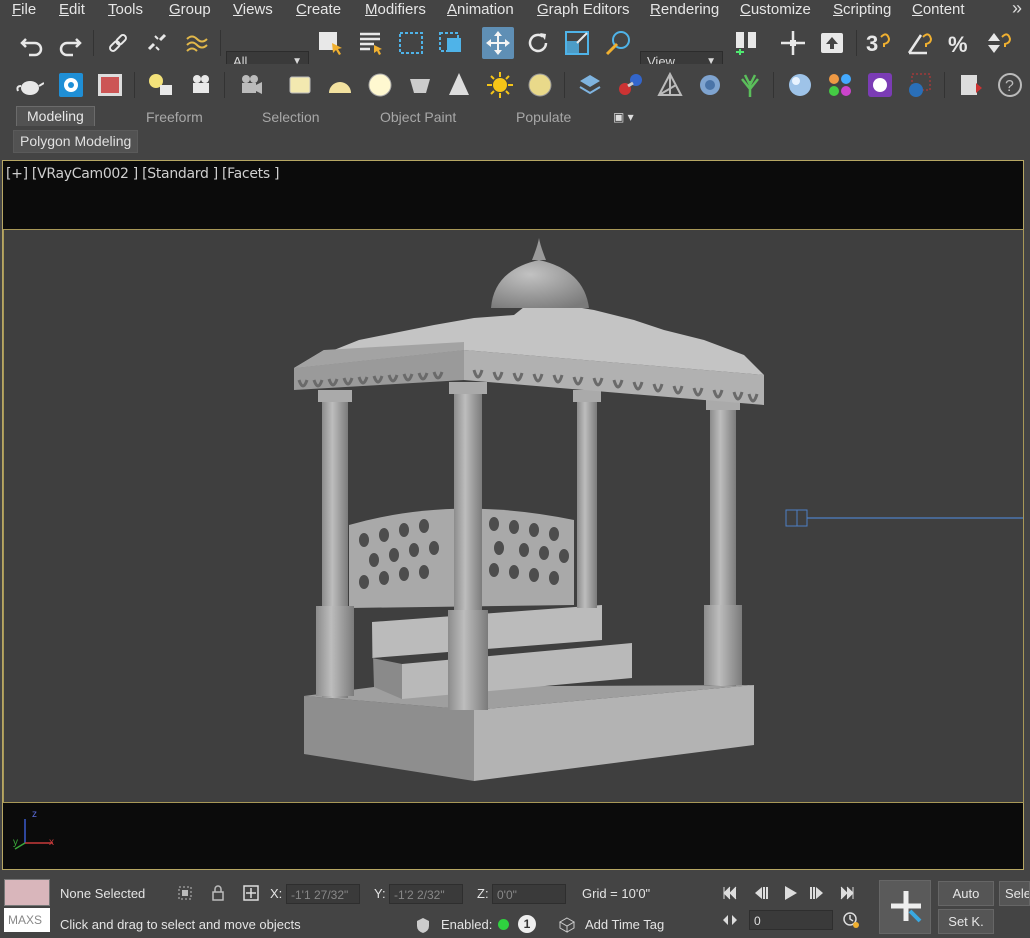  Describe the element at coordinates (1014, 893) in the screenshot. I see `selected-filter-button: Sele` at that location.